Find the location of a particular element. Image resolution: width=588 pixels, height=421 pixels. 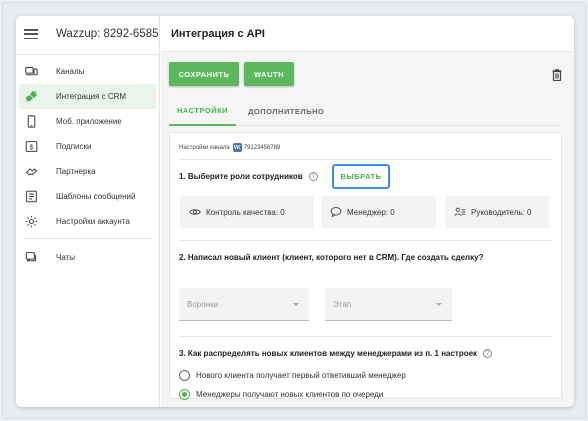

question-text: 1. Выберите роли сотрудников is located at coordinates (241, 176).